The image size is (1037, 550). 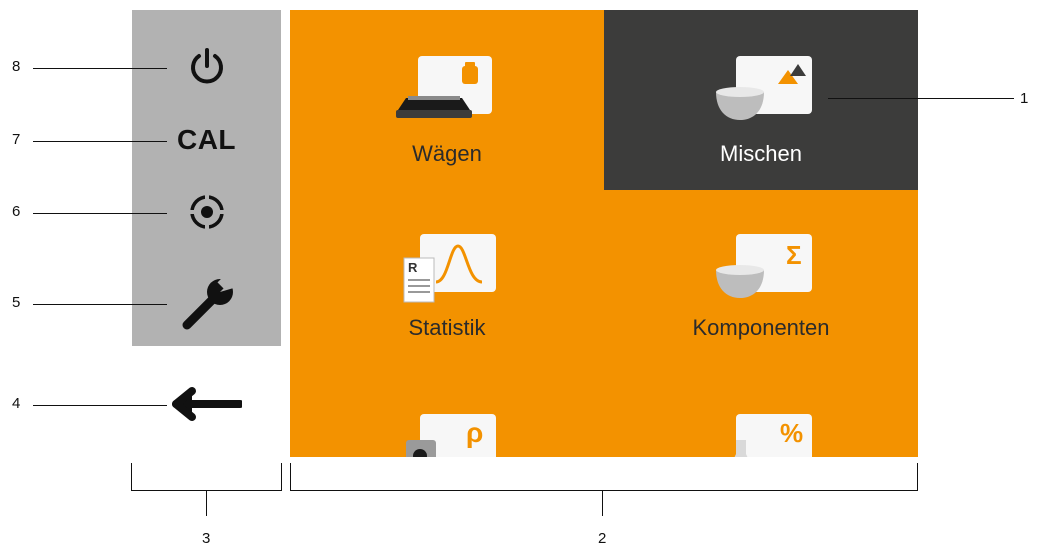 I want to click on svg-text: R, so click(x=413, y=267).